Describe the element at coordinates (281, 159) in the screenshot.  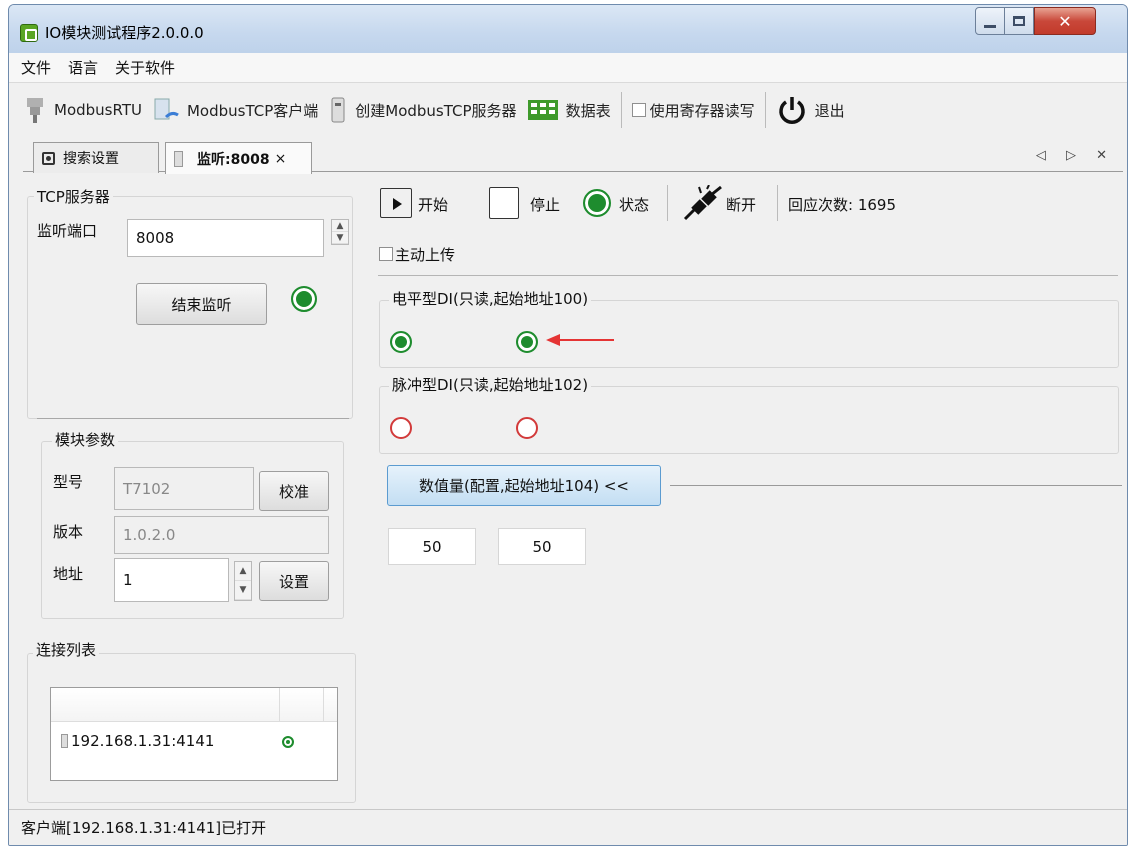
I see `tab-close-icon: ×` at that location.